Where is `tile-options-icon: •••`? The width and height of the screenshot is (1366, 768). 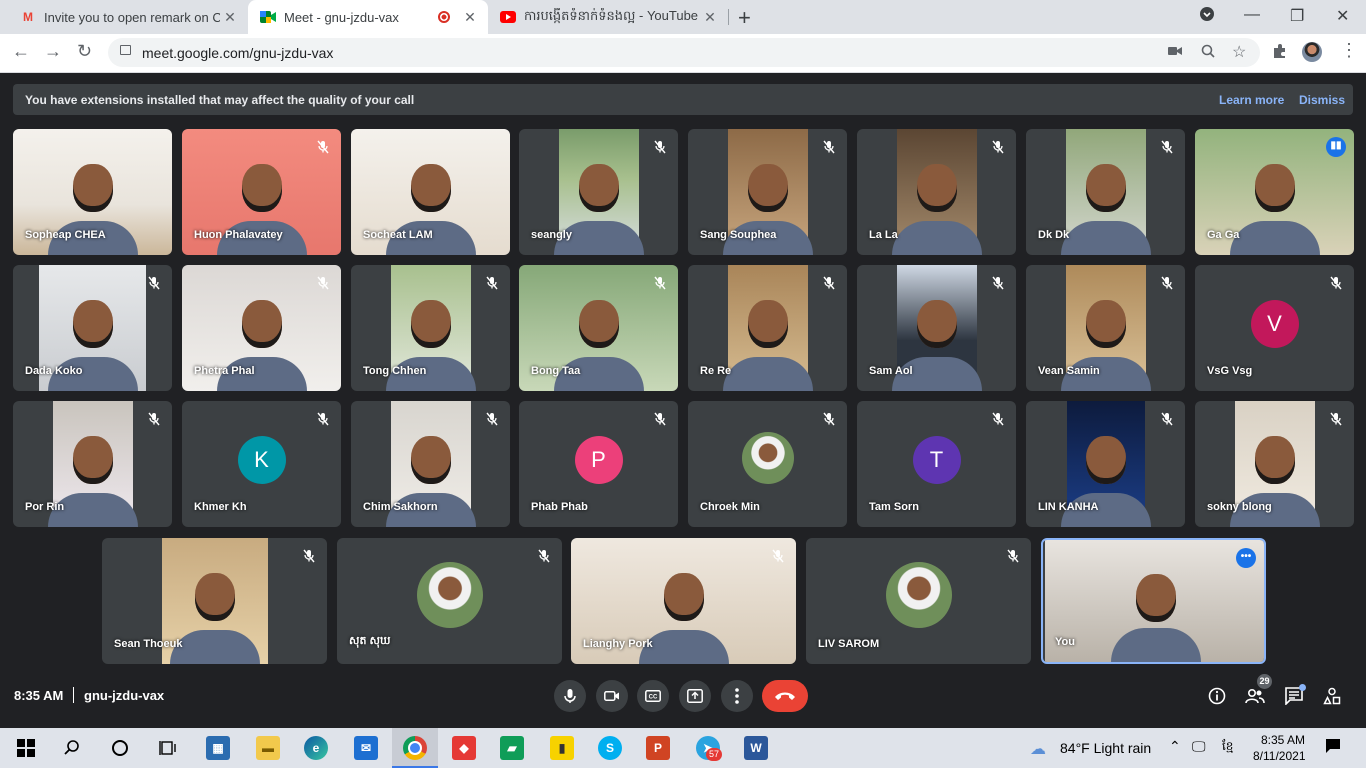 tile-options-icon: ••• is located at coordinates (1246, 558).